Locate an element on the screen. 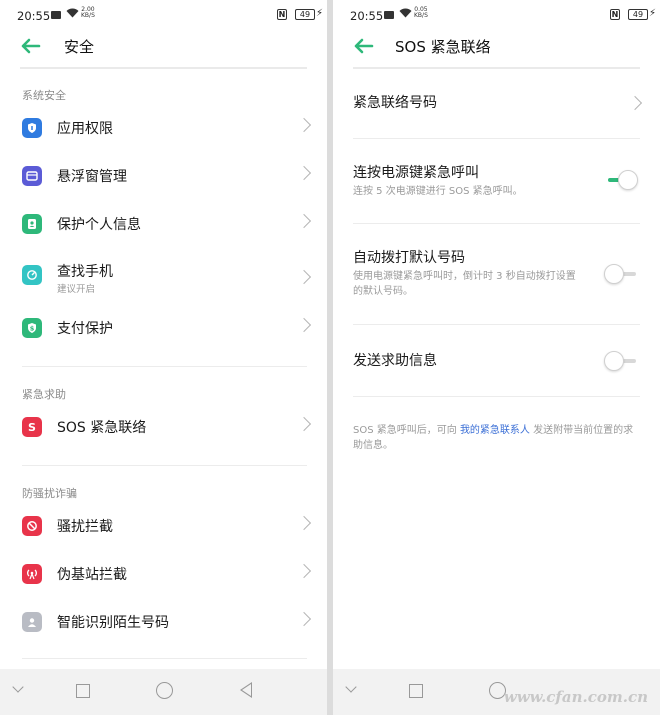 The width and height of the screenshot is (660, 715). person-lock-icon is located at coordinates (32, 224).